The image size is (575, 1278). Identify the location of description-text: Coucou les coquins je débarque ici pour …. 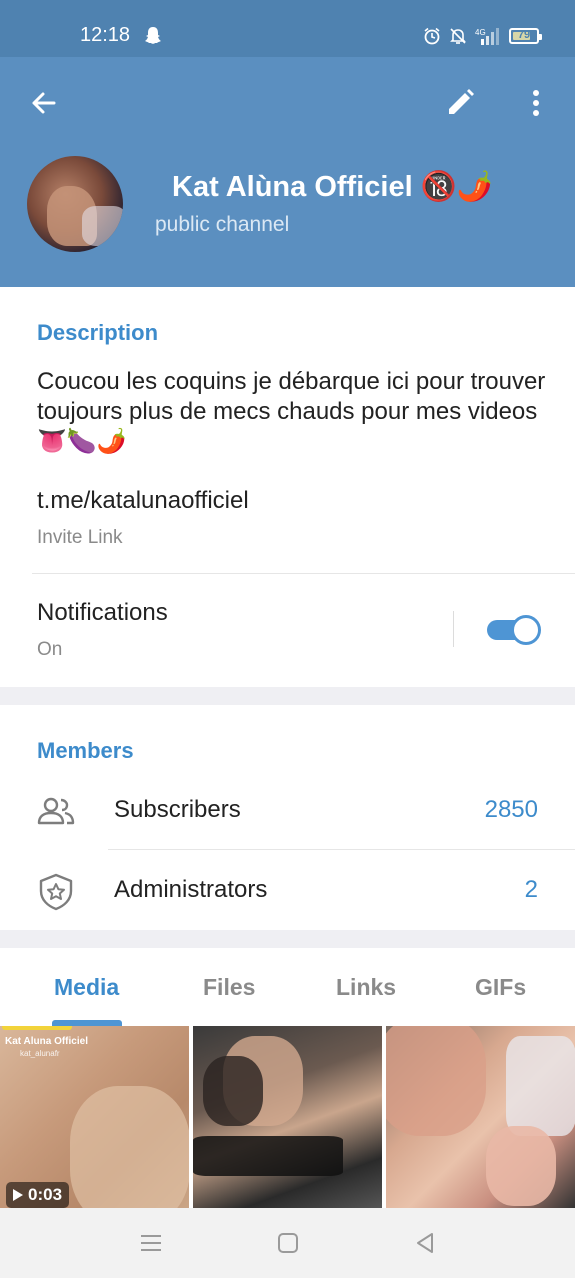
(291, 411).